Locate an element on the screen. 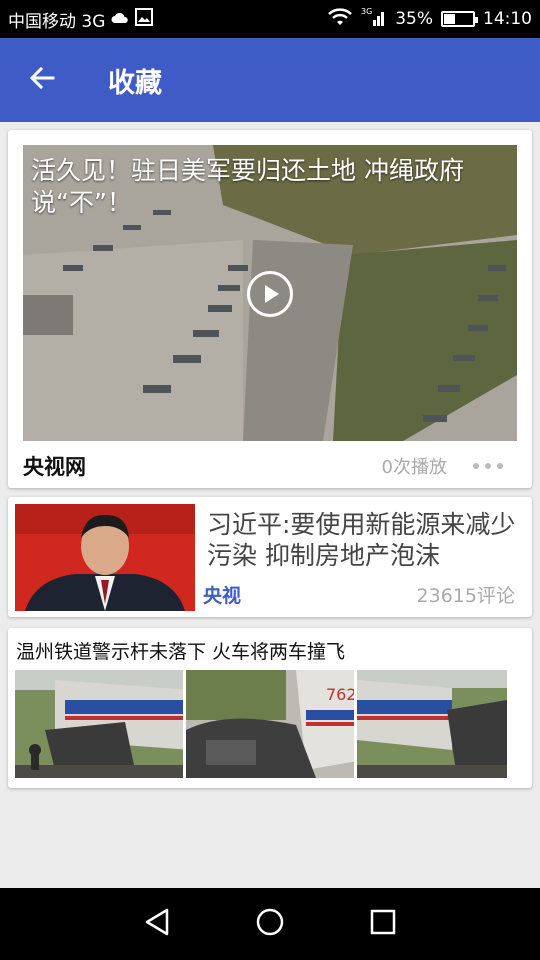 This screenshot has width=540, height=960. play-count: 0次播放 is located at coordinates (414, 467).